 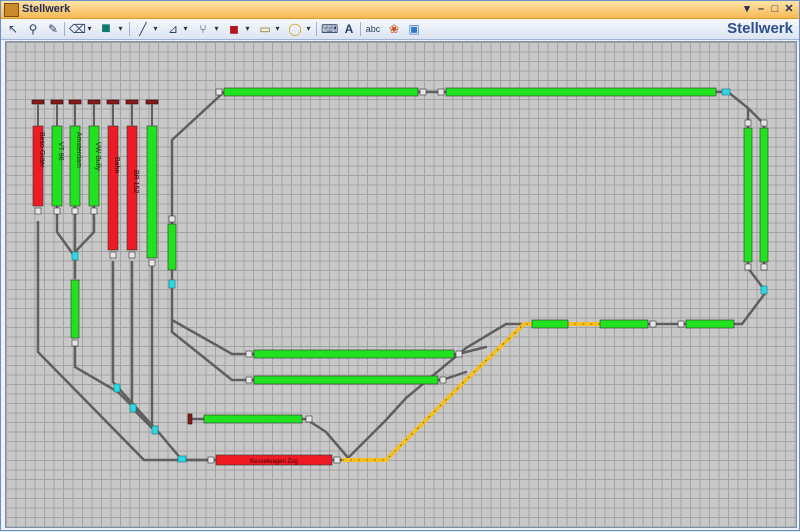 What do you see at coordinates (394, 29) in the screenshot?
I see `palette-icon: ❀` at bounding box center [394, 29].